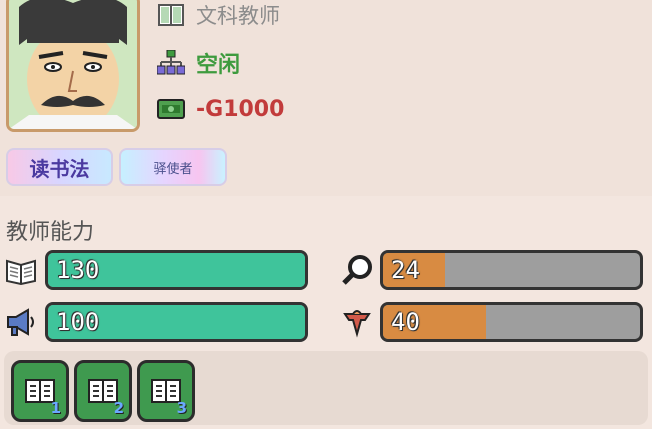 This screenshot has height=429, width=652. I want to click on stat-bar-insight: 24, so click(511, 270).